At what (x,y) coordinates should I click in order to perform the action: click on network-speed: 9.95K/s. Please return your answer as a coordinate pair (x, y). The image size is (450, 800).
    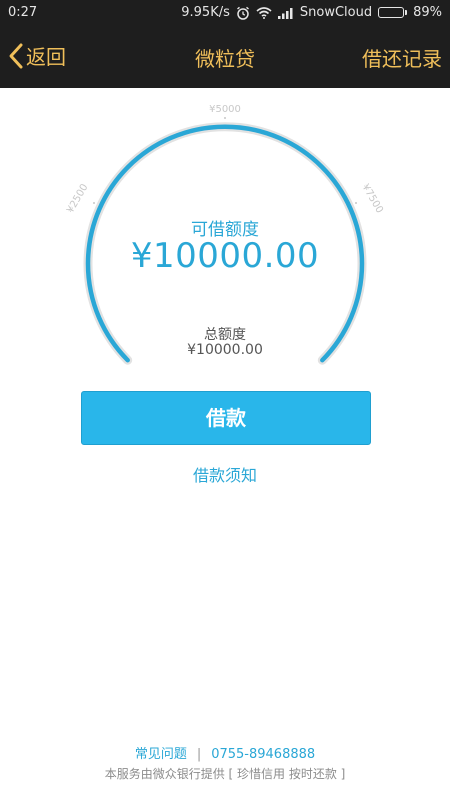
    Looking at the image, I should click on (205, 12).